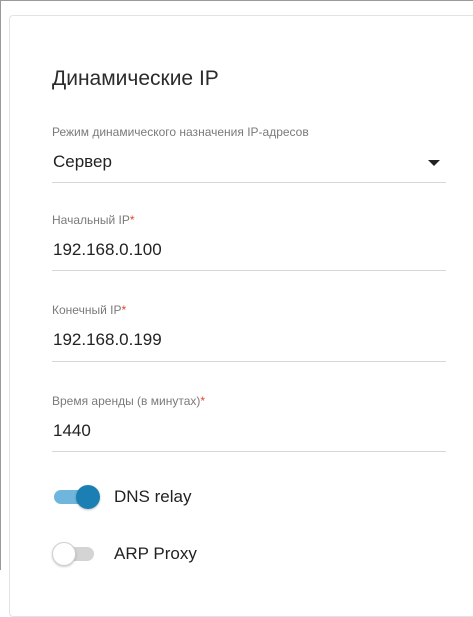  I want to click on dns-relay-knob, so click(88, 497).